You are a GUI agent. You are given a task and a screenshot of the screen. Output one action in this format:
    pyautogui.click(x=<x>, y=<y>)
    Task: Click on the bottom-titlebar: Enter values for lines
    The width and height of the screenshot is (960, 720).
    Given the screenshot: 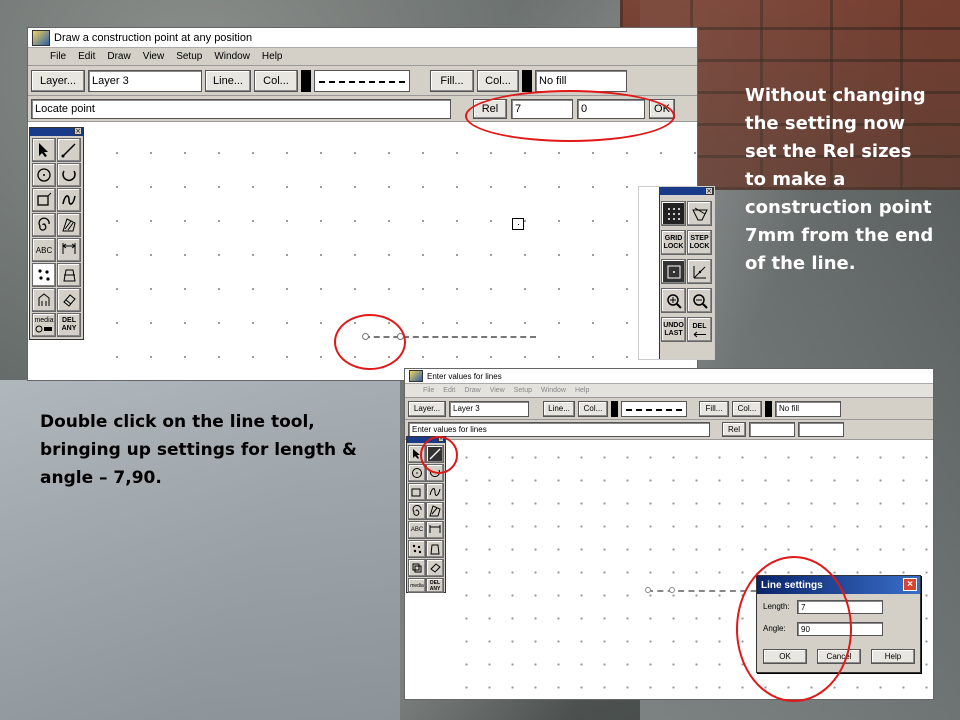 What is the action you would take?
    pyautogui.click(x=669, y=376)
    